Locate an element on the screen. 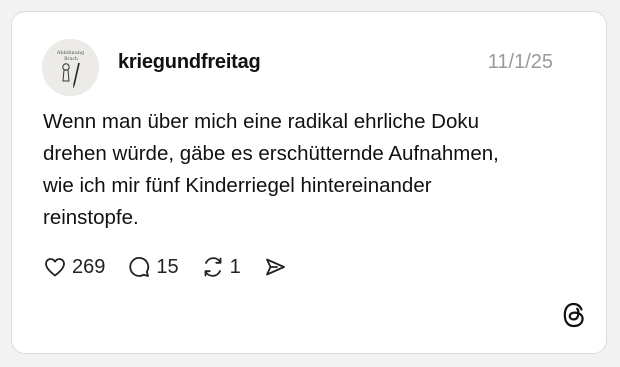 The height and width of the screenshot is (367, 620). avatar-image: Ablehnung Bruch is located at coordinates (70, 67).